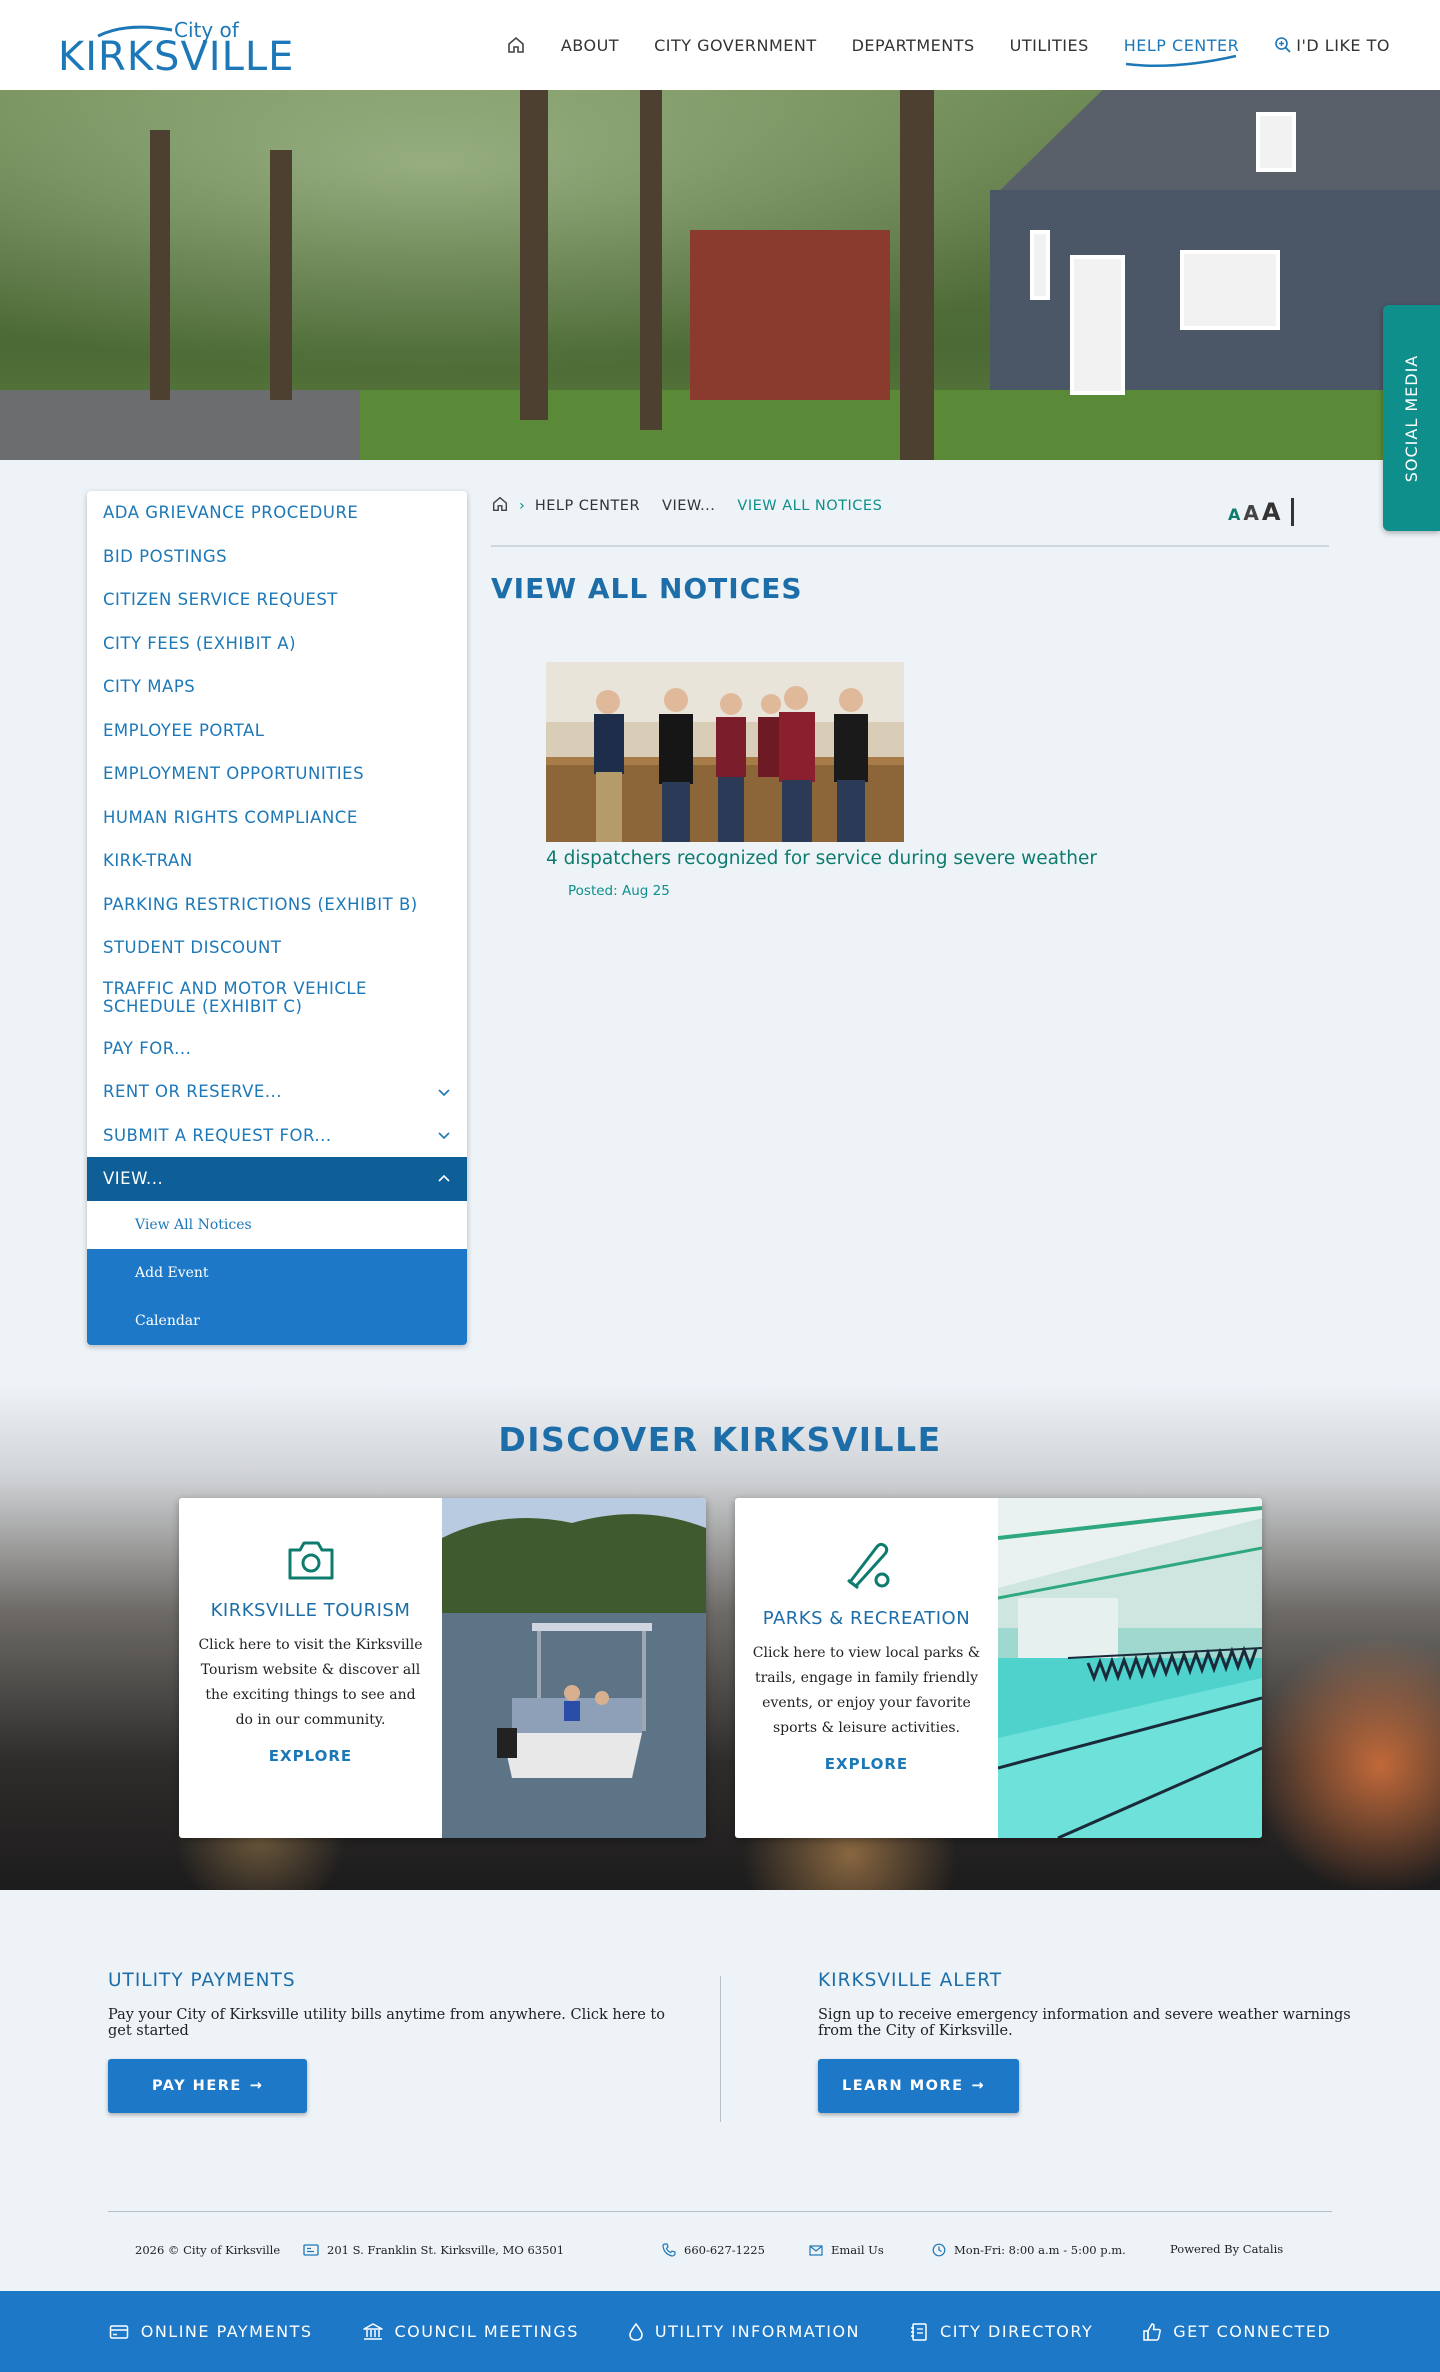  I want to click on tourism-card-photo, so click(574, 1668).